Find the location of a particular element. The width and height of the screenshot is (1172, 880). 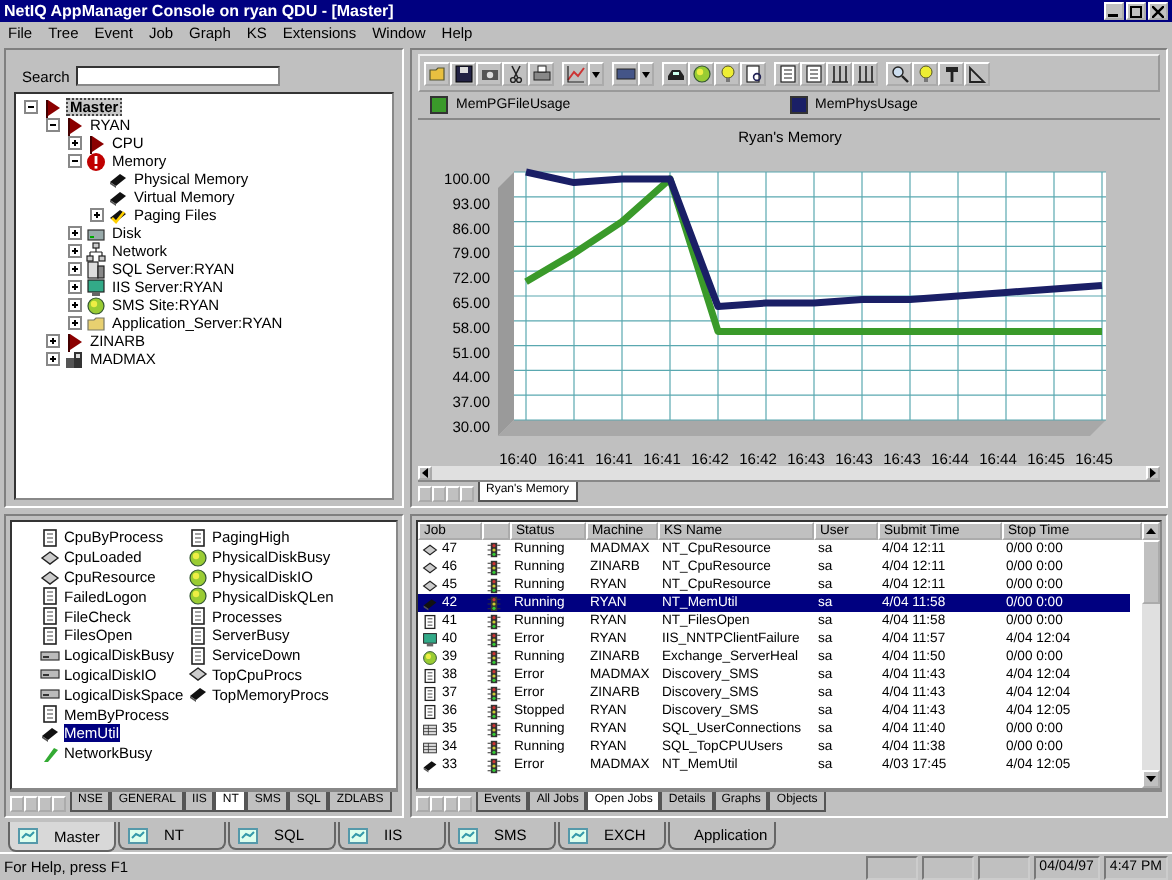

scroll-down-icon is located at coordinates (1151, 779).